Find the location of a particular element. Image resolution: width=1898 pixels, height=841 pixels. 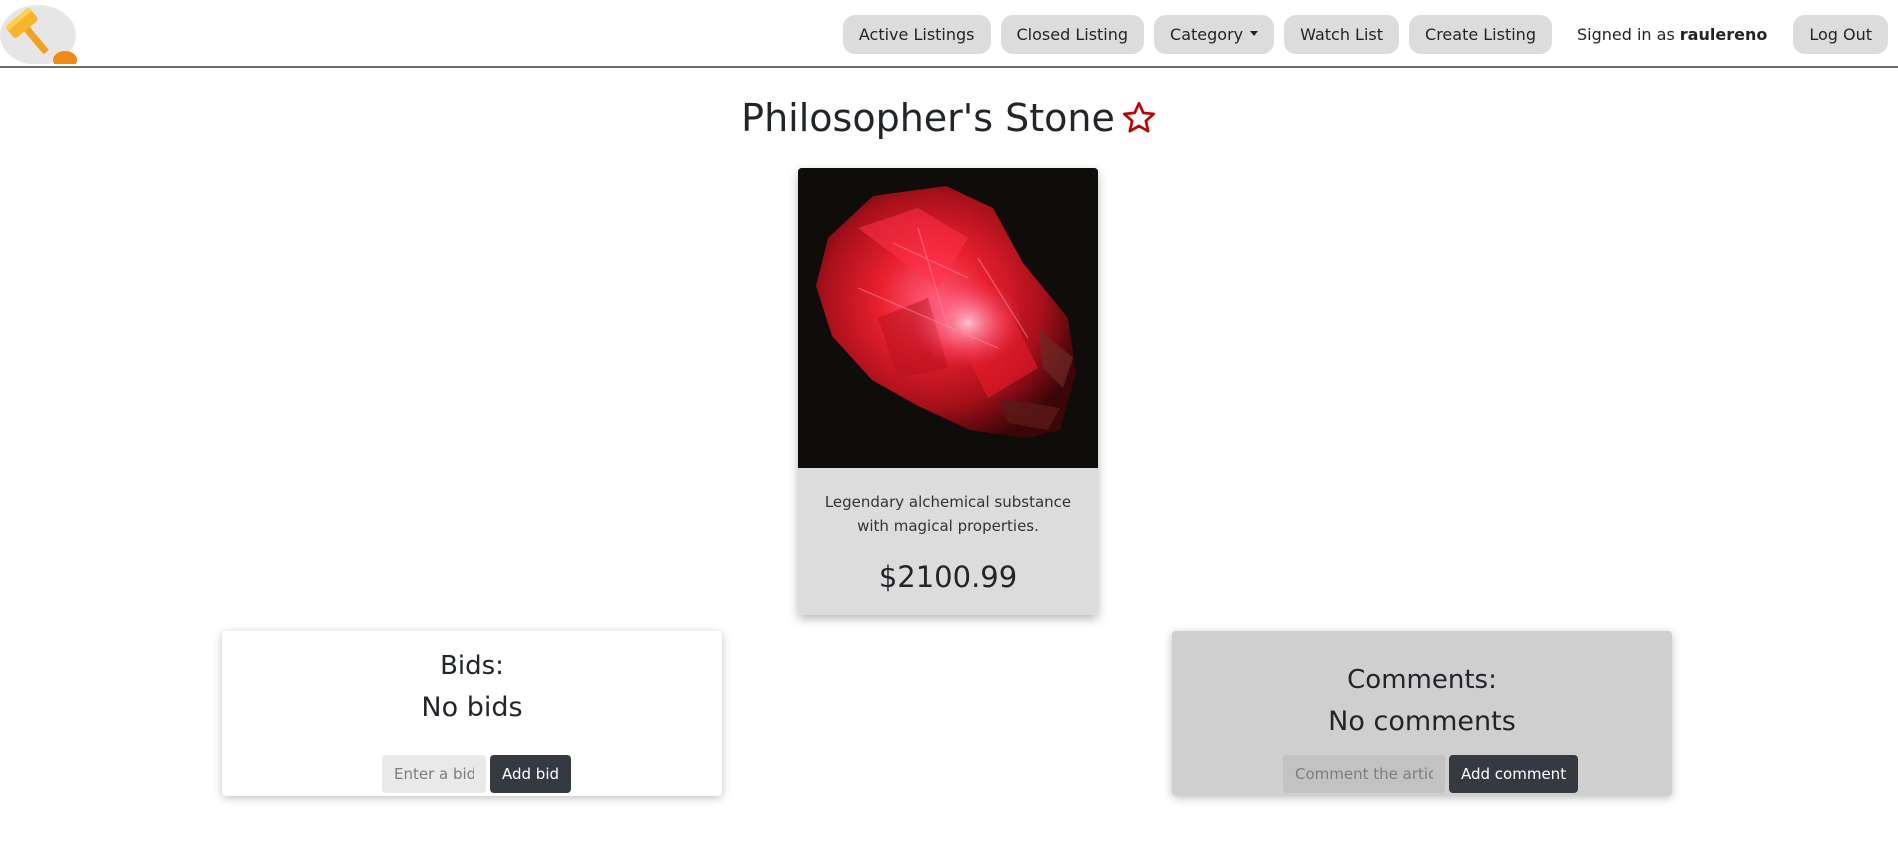

star-outline-icon is located at coordinates (1139, 118).